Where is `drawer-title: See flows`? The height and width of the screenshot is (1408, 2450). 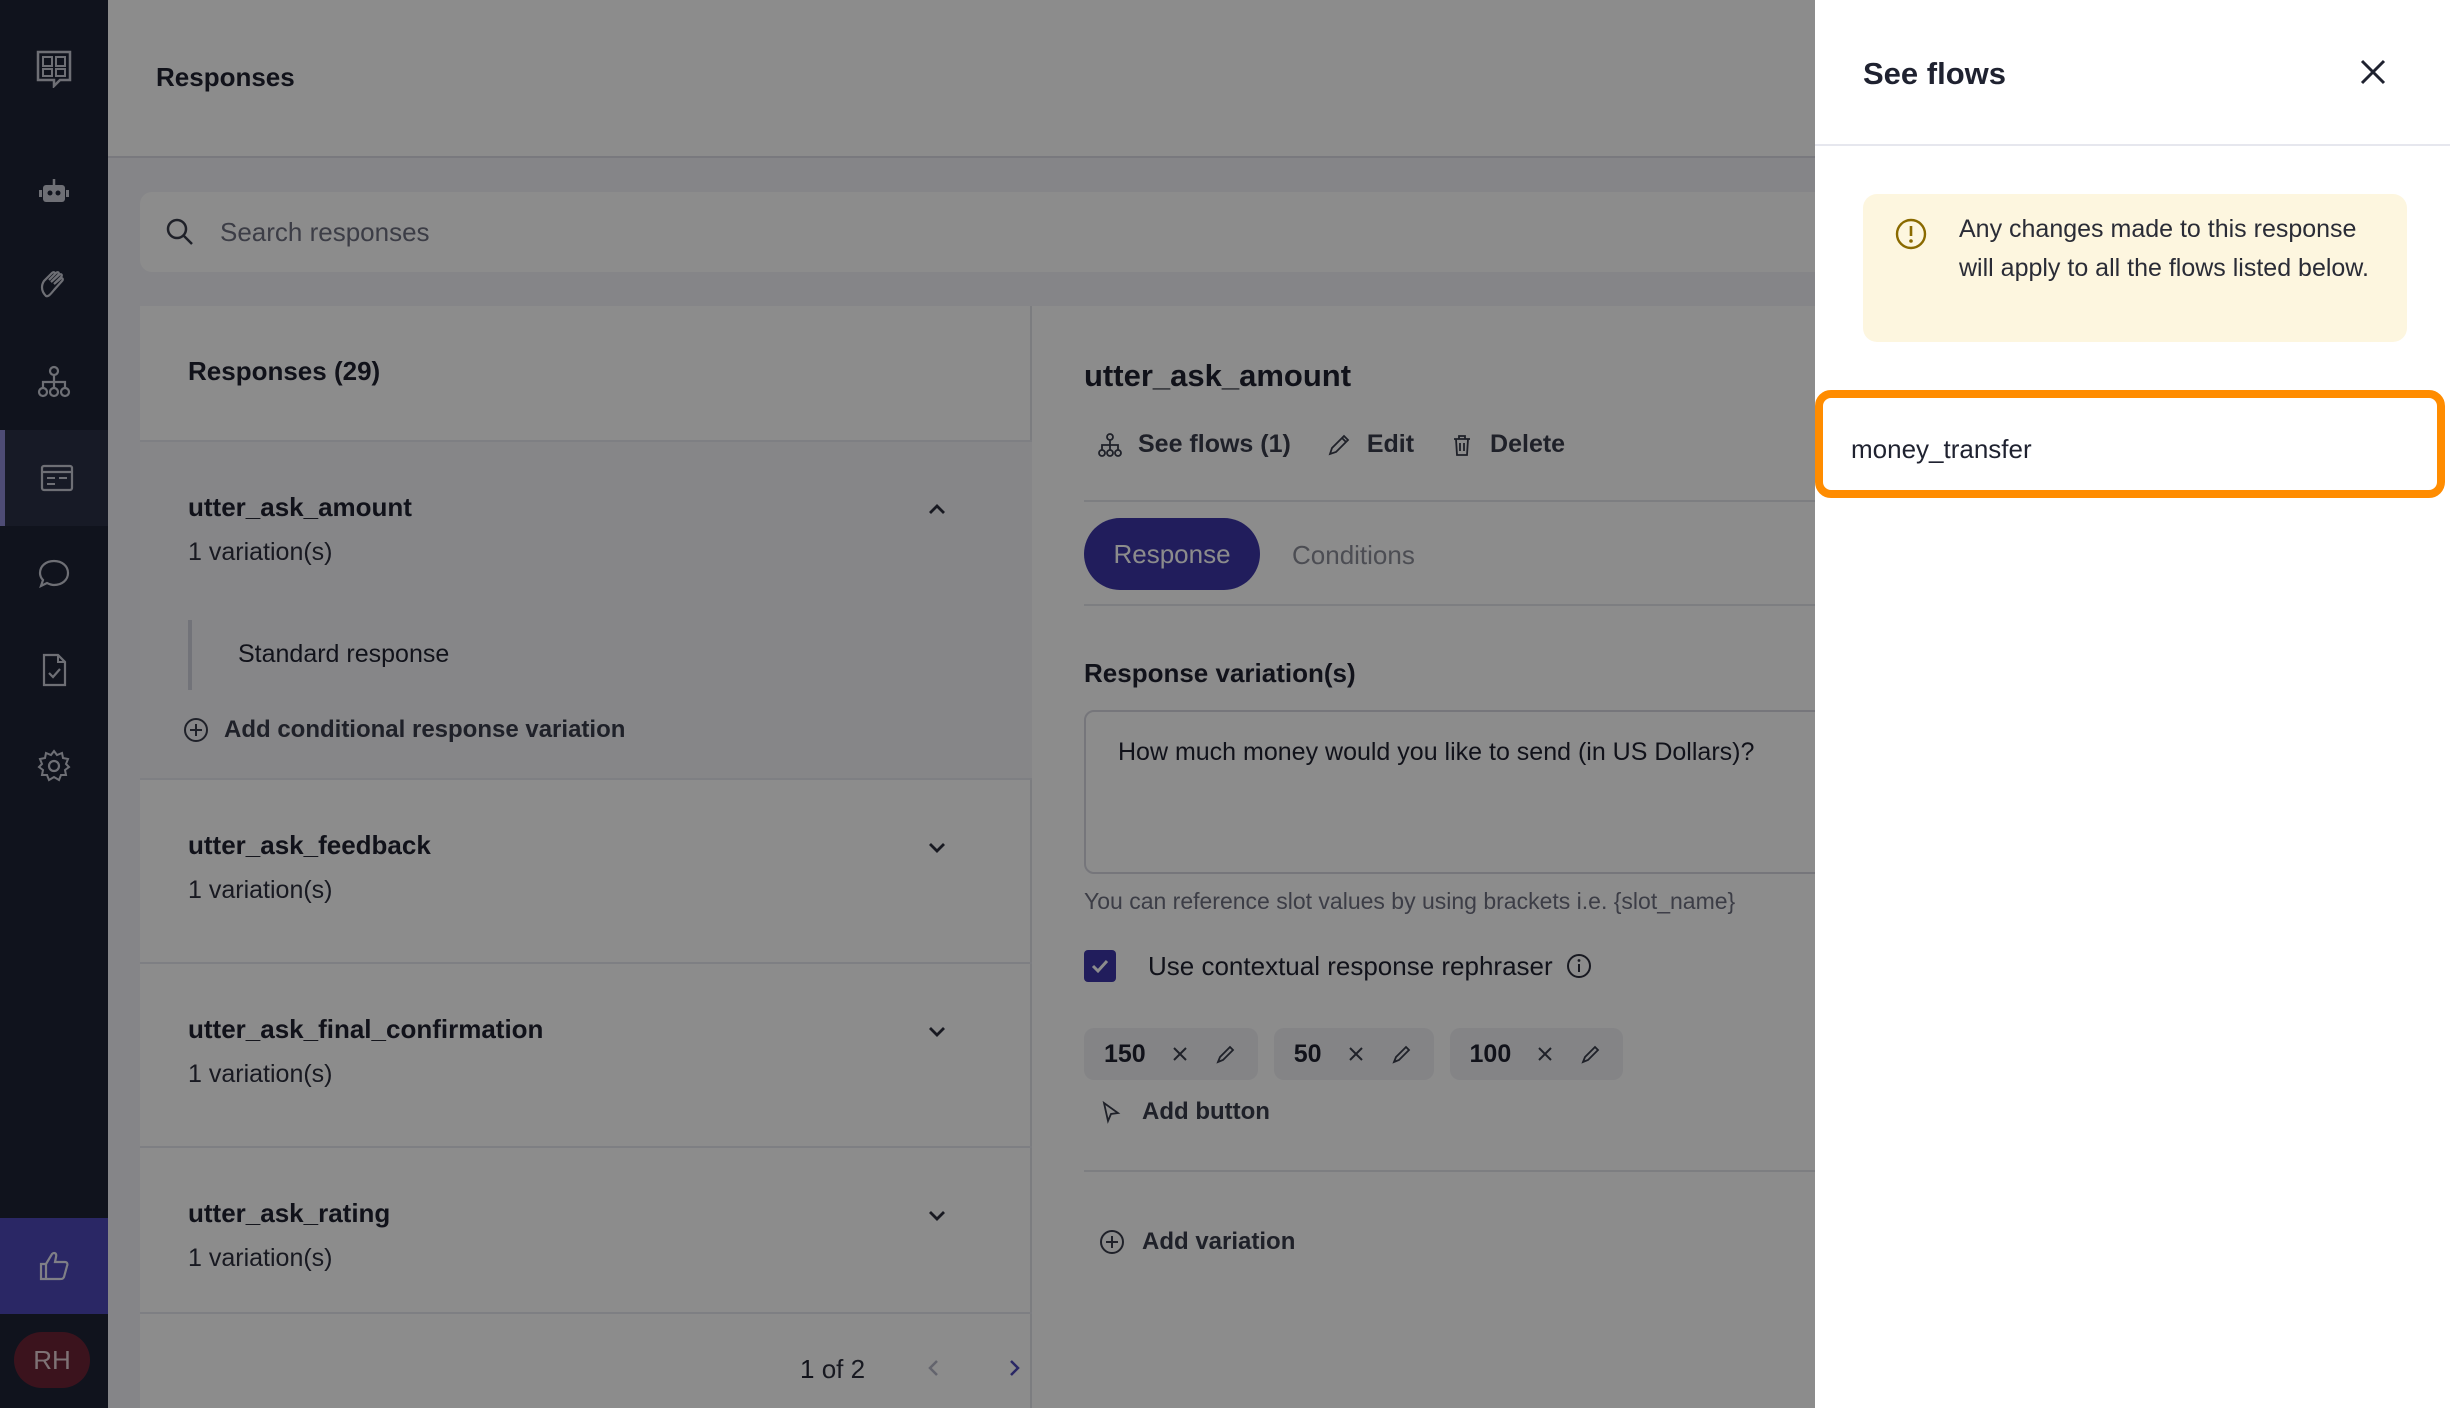
drawer-title: See flows is located at coordinates (1934, 73).